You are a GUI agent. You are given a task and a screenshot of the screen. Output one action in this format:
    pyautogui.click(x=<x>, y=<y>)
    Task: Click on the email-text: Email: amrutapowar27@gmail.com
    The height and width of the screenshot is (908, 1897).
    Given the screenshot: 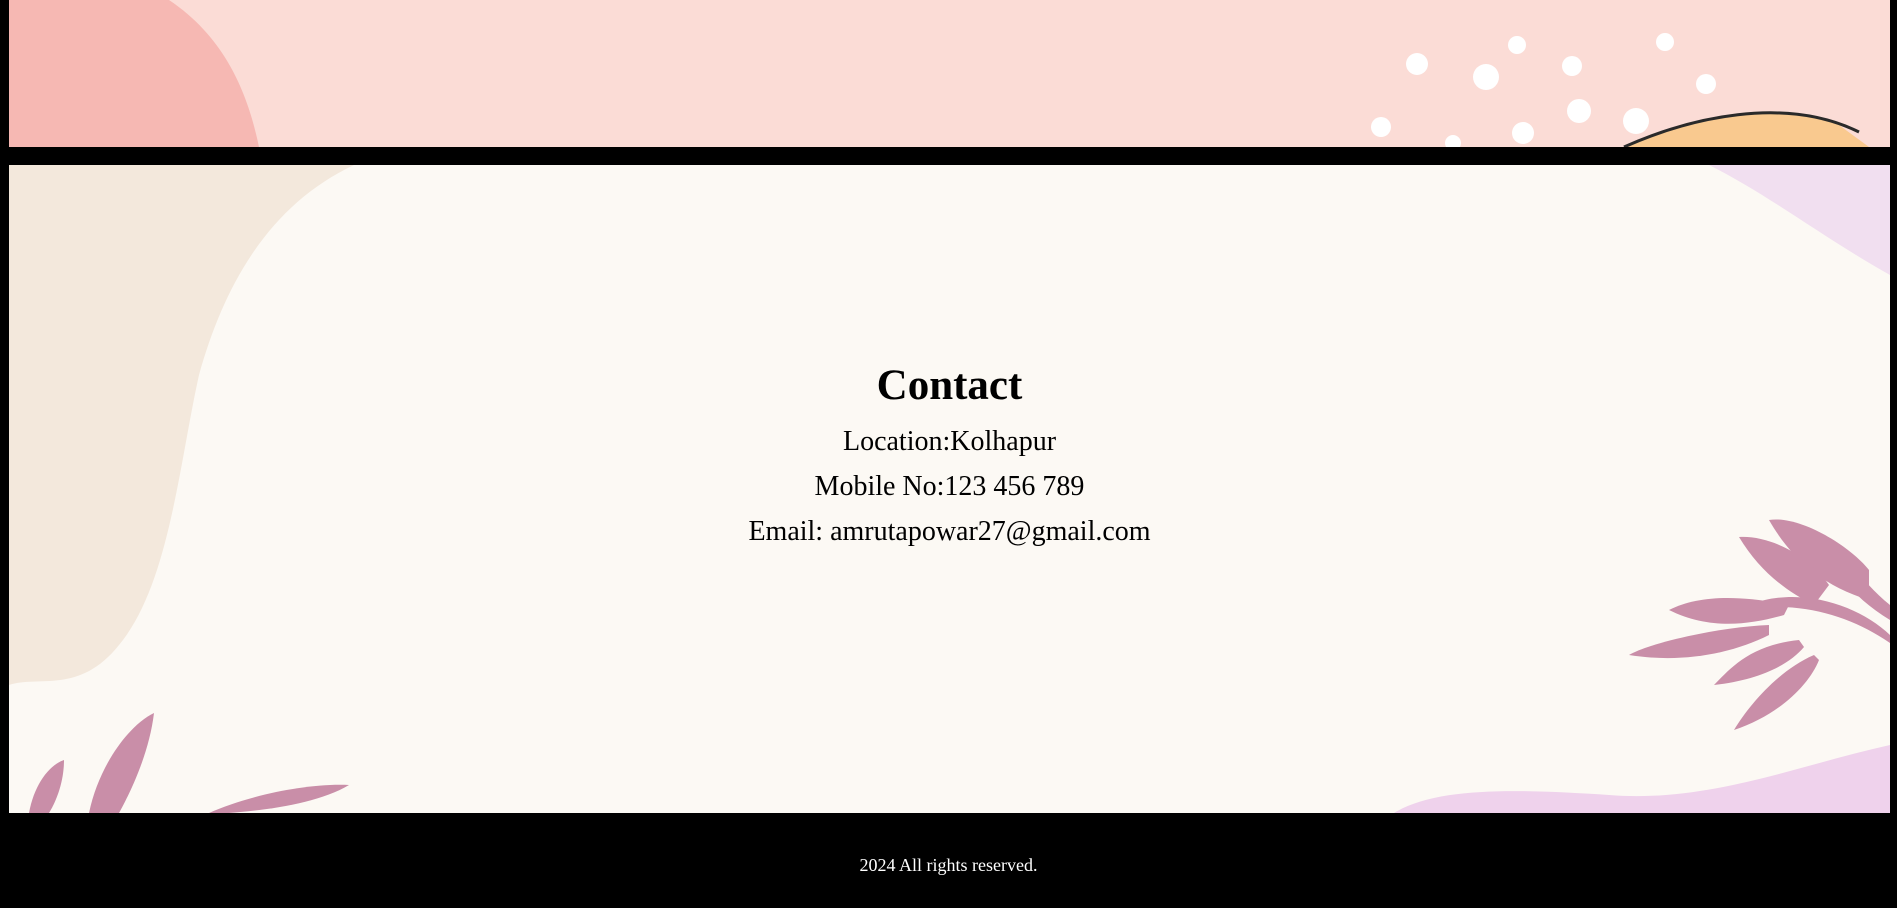 What is the action you would take?
    pyautogui.click(x=949, y=531)
    